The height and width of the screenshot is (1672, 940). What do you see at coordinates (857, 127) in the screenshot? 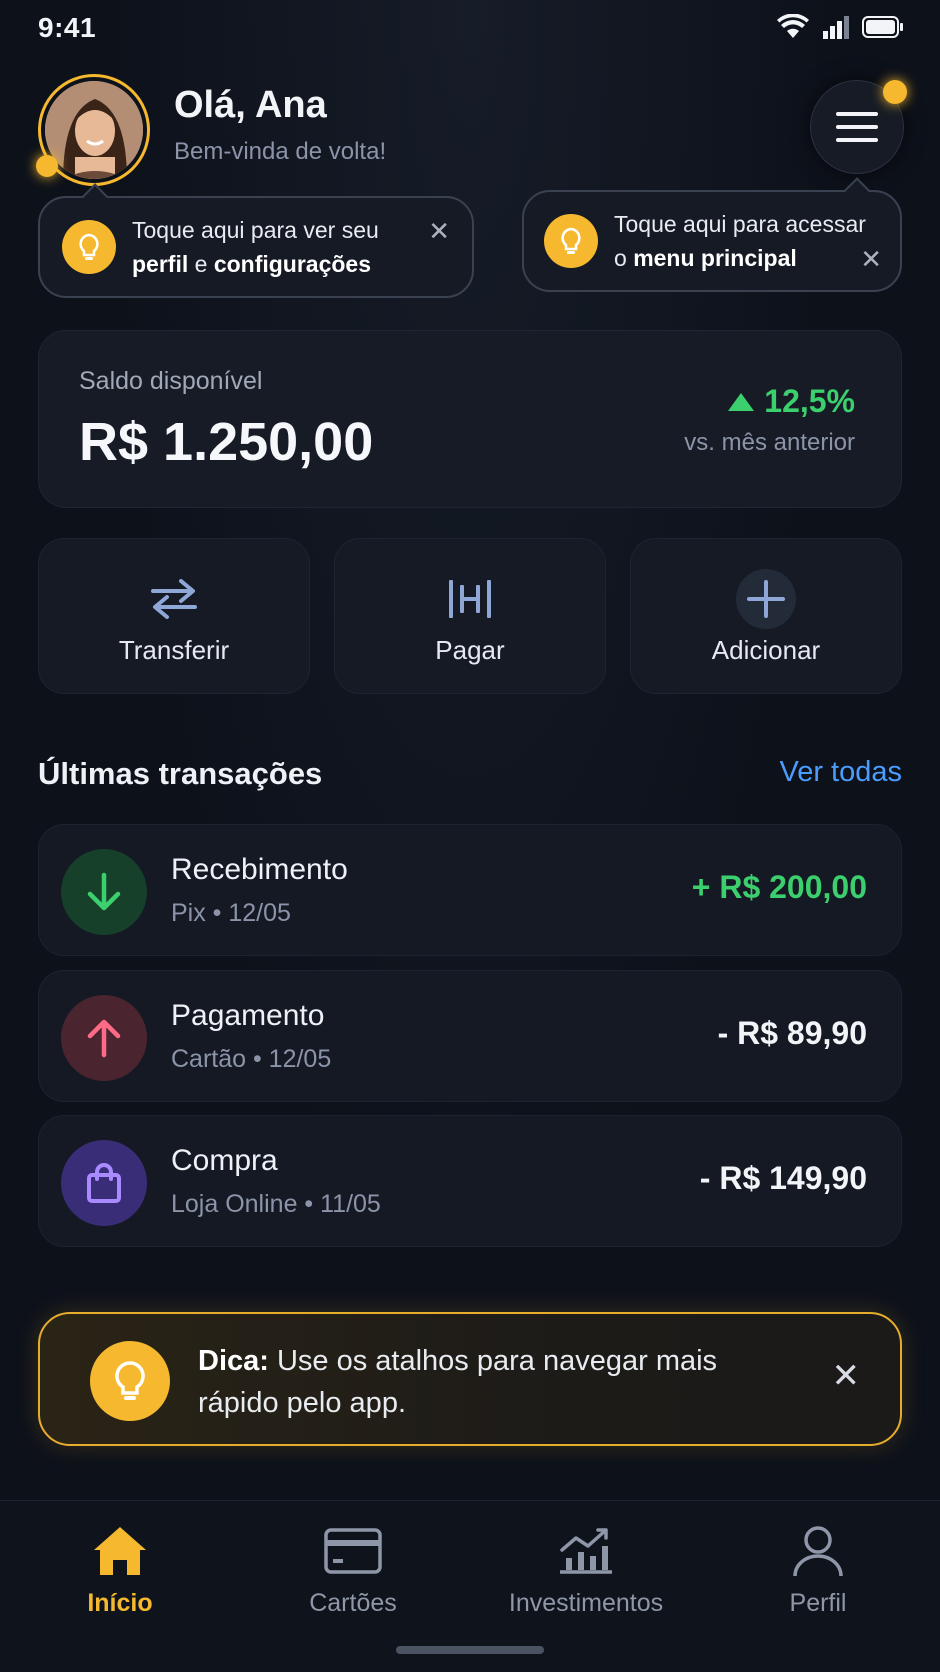
I see `hamburger-menu-icon` at bounding box center [857, 127].